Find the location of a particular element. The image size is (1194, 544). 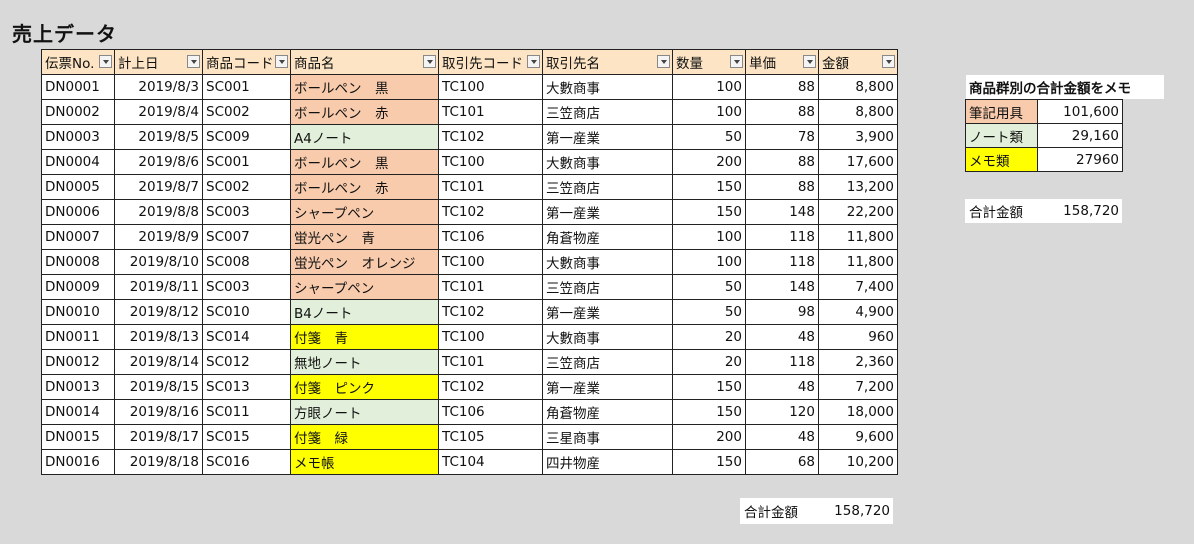

cell: 付箋 ピンク is located at coordinates (364, 387).